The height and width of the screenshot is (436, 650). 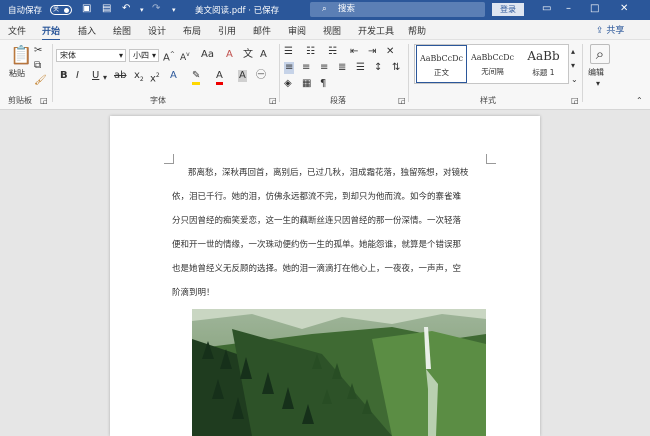 What do you see at coordinates (354, 52) in the screenshot?
I see `decrease-indent-icon: ⇤` at bounding box center [354, 52].